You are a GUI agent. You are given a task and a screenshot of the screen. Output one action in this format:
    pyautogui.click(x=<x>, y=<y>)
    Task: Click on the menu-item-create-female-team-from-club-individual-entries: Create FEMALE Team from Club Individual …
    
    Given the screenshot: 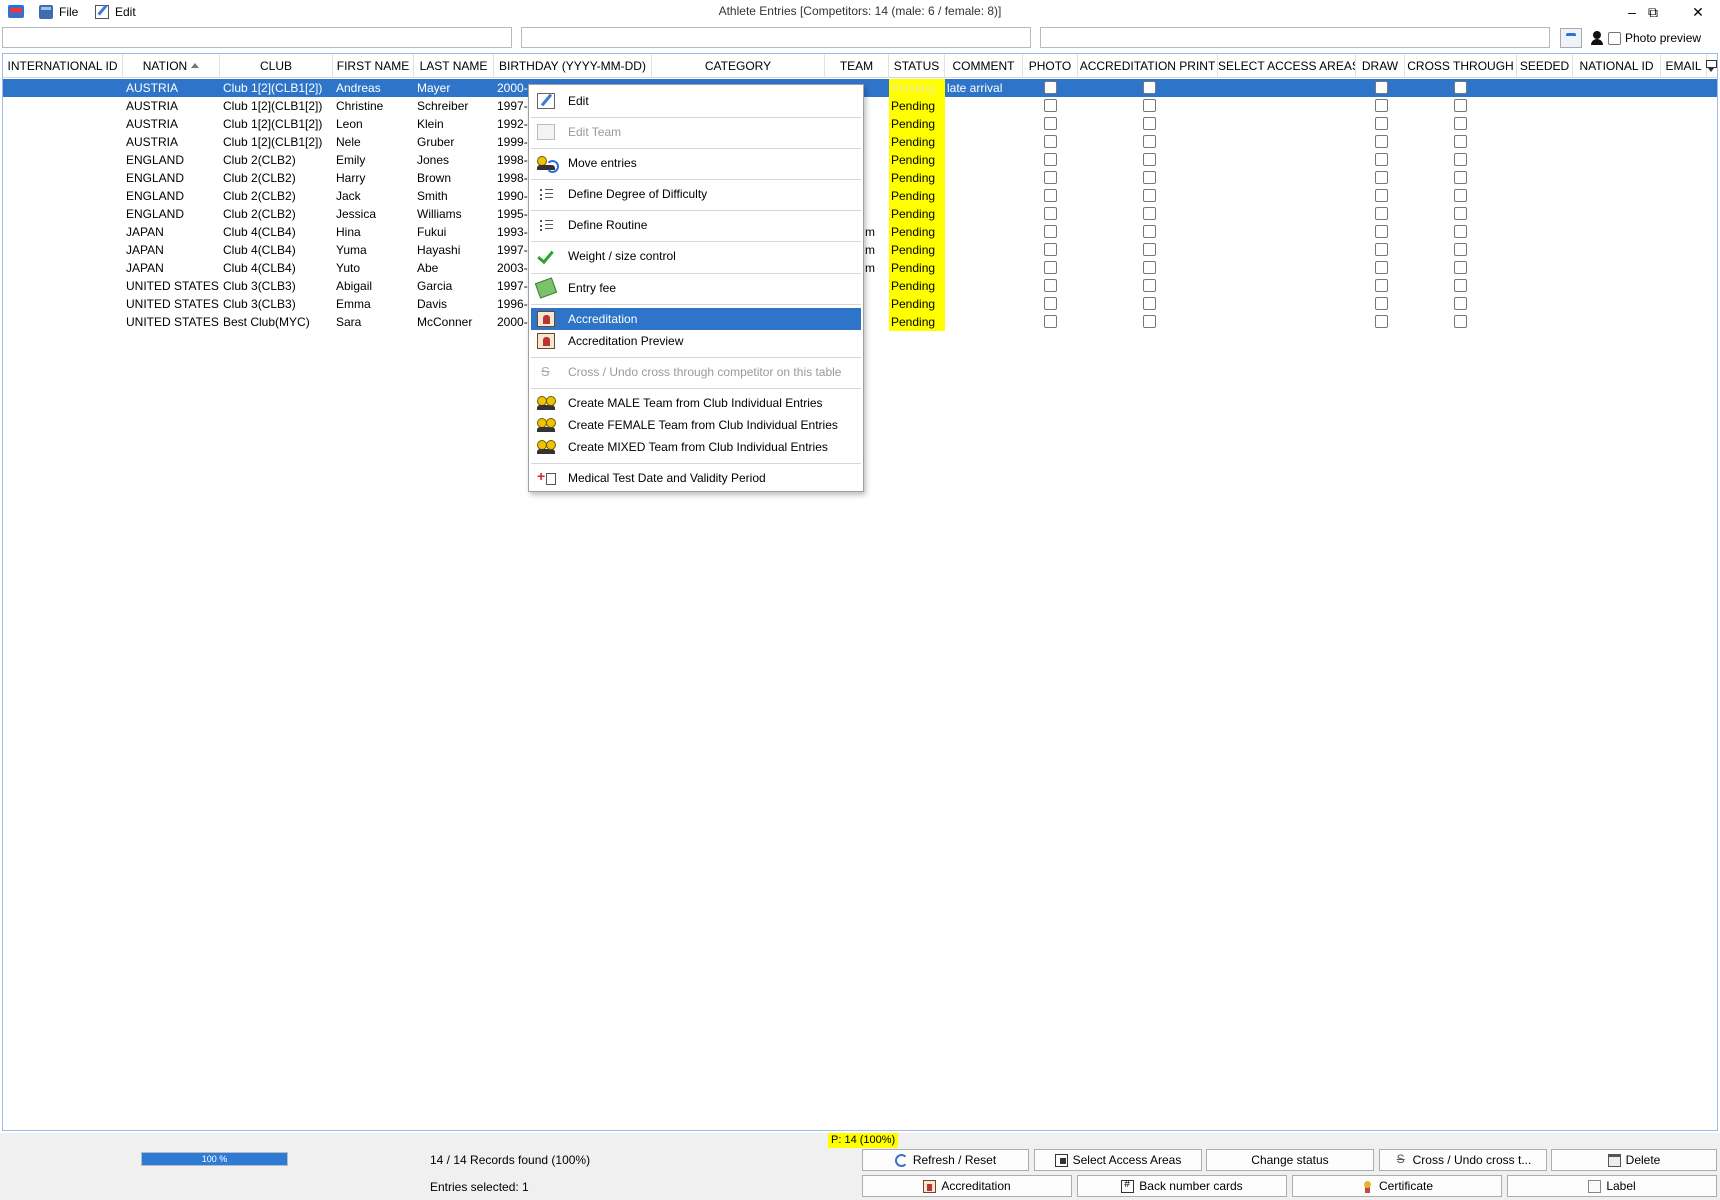 What is the action you would take?
    pyautogui.click(x=696, y=425)
    